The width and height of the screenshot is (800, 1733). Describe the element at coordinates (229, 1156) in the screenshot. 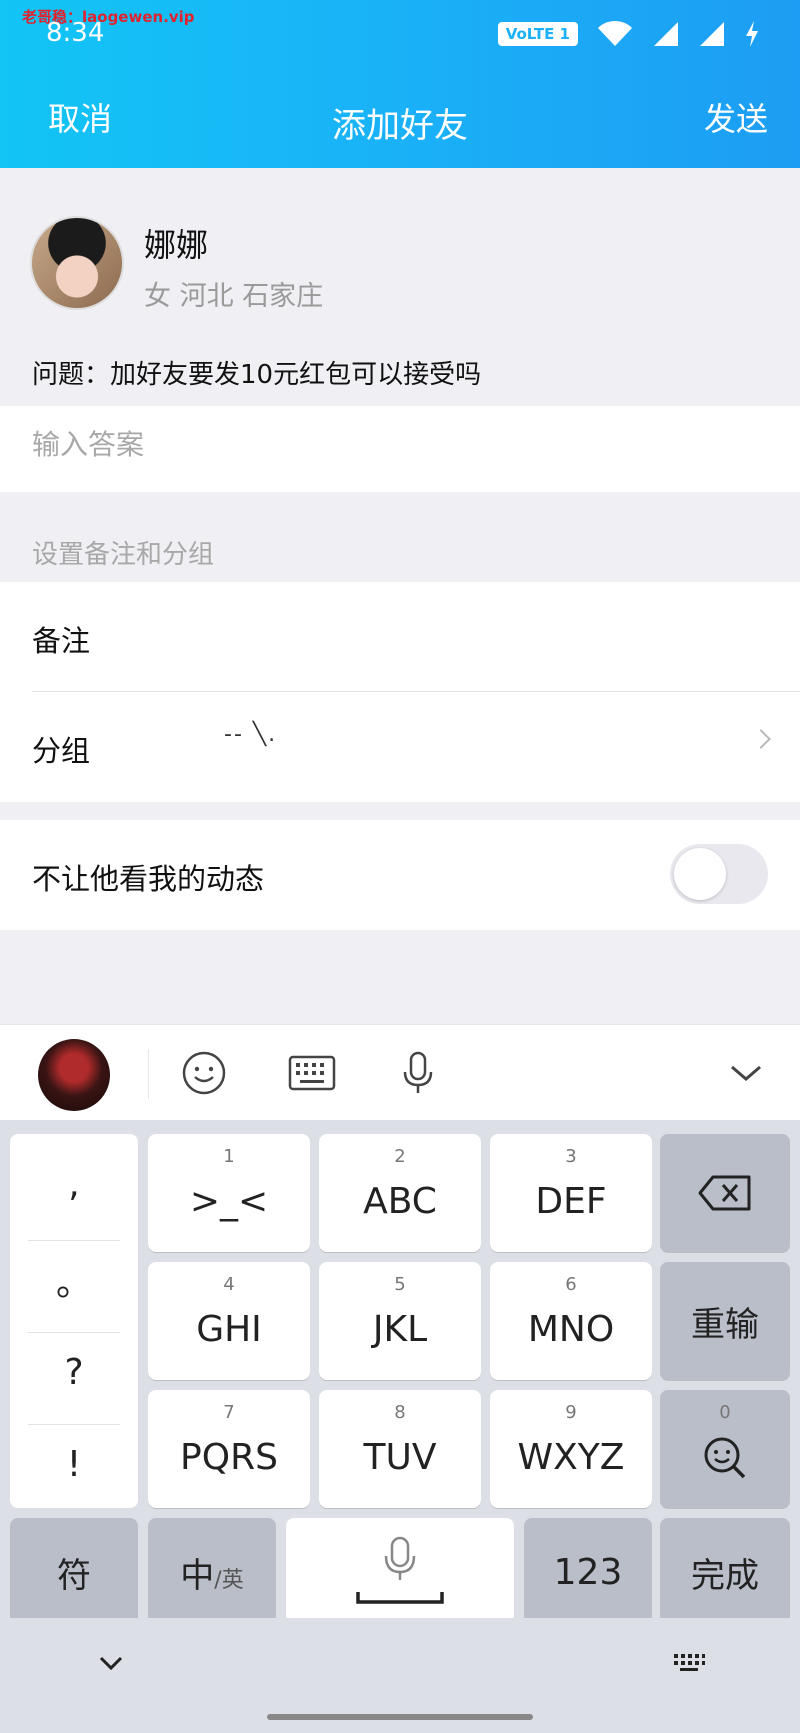

I see `key-number: 1` at that location.